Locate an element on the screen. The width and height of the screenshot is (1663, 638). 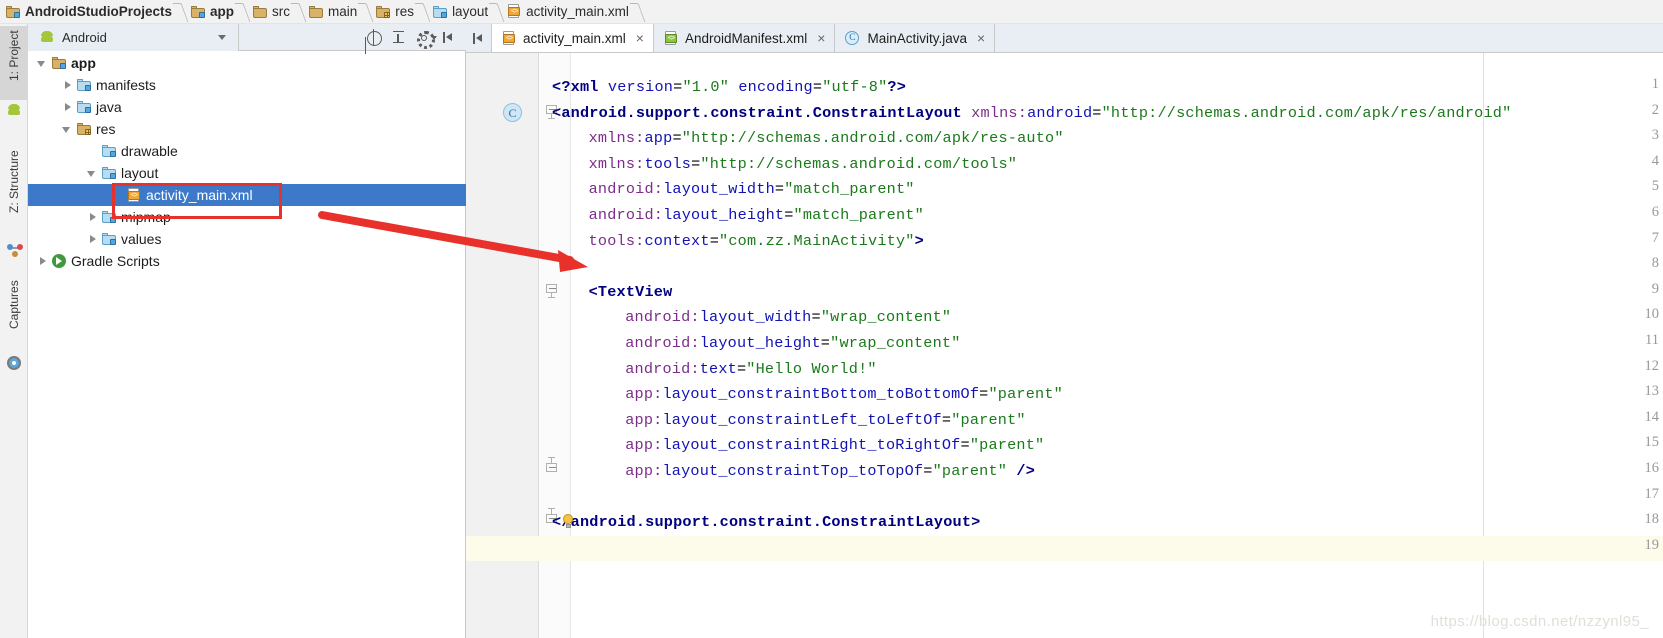
code-token: "utf-8" is located at coordinates (855, 87).